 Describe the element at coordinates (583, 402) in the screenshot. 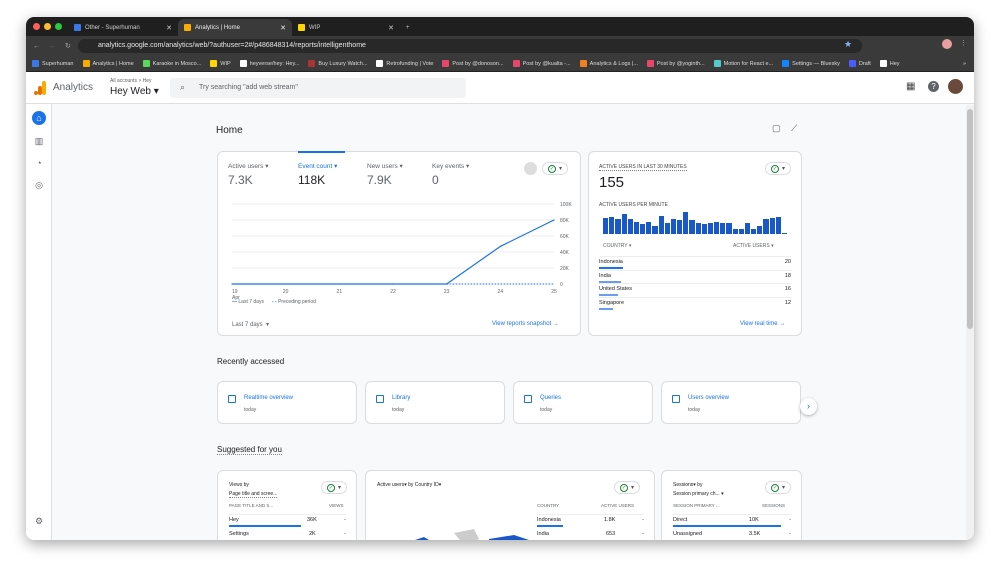

I see `recent-item-card: Queries today` at that location.